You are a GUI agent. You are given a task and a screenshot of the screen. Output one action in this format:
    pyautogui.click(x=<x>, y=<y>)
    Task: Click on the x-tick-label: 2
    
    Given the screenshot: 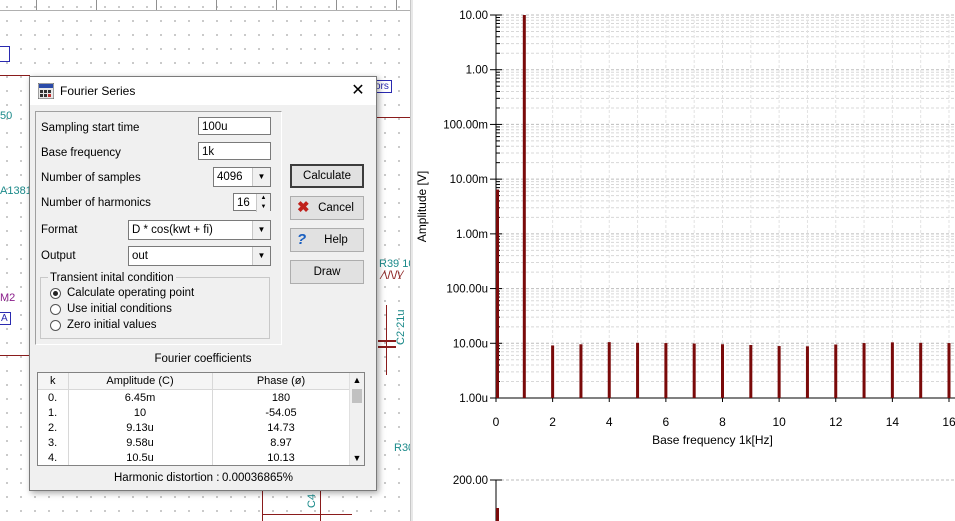 What is the action you would take?
    pyautogui.click(x=552, y=422)
    